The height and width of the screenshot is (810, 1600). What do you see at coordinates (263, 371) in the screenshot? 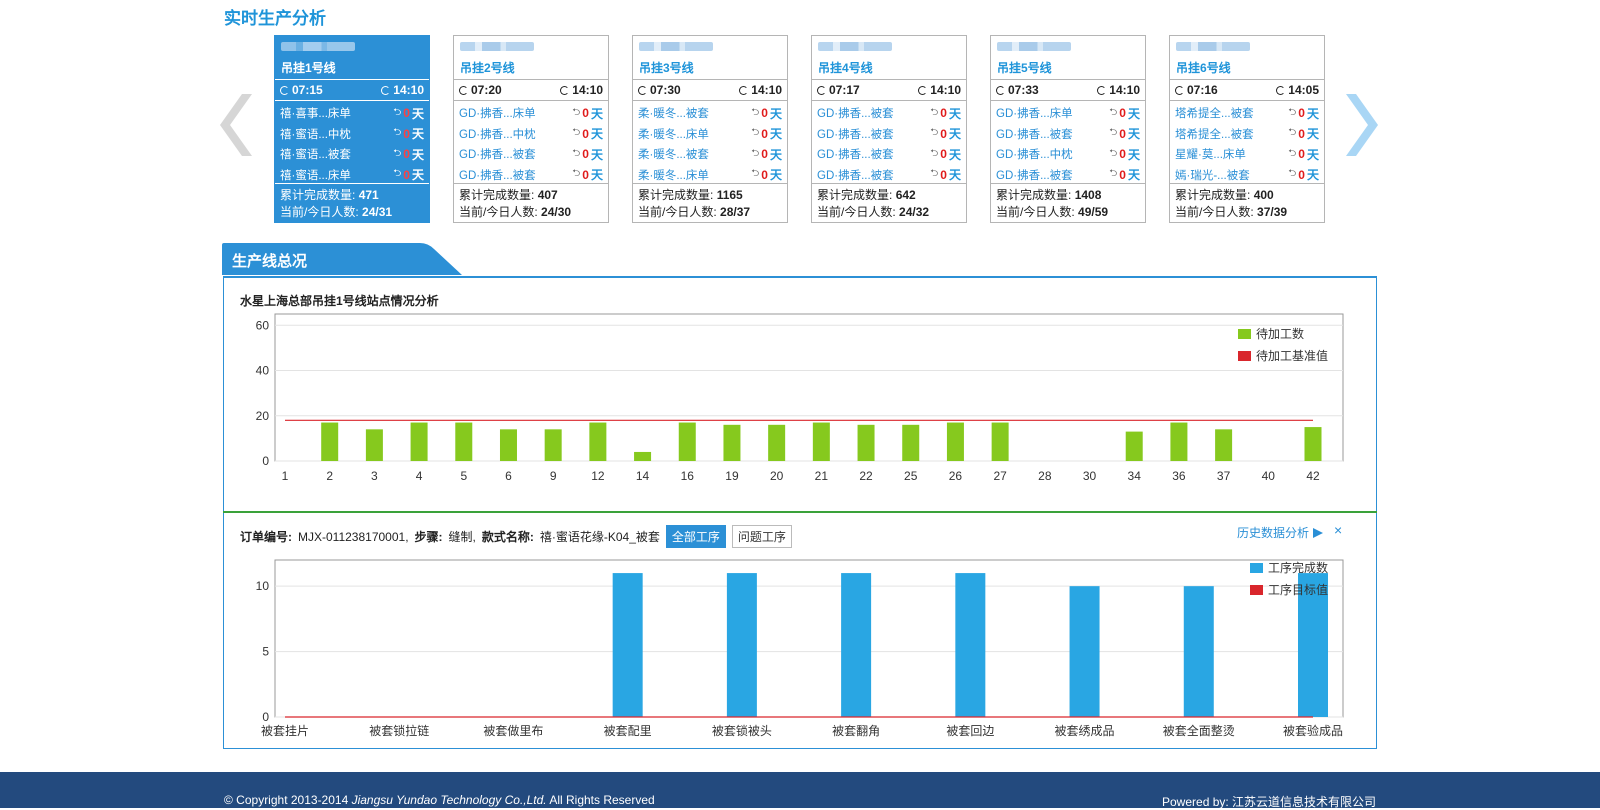
I see `y-tick-label: 40` at bounding box center [263, 371].